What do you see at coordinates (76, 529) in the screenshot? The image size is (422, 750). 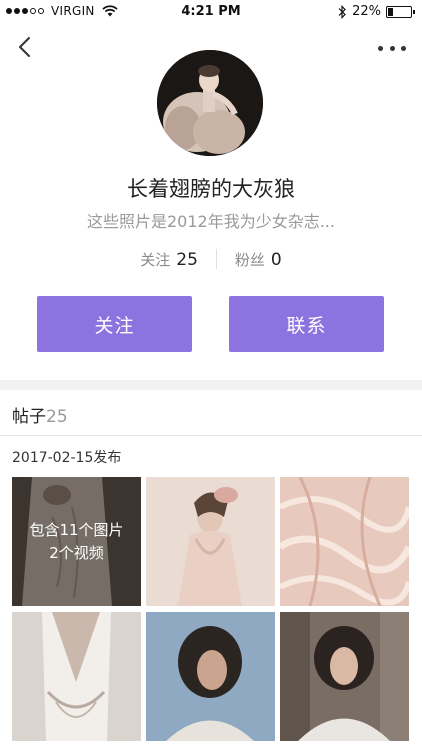 I see `overlay-images-text: 包含11个图片` at bounding box center [76, 529].